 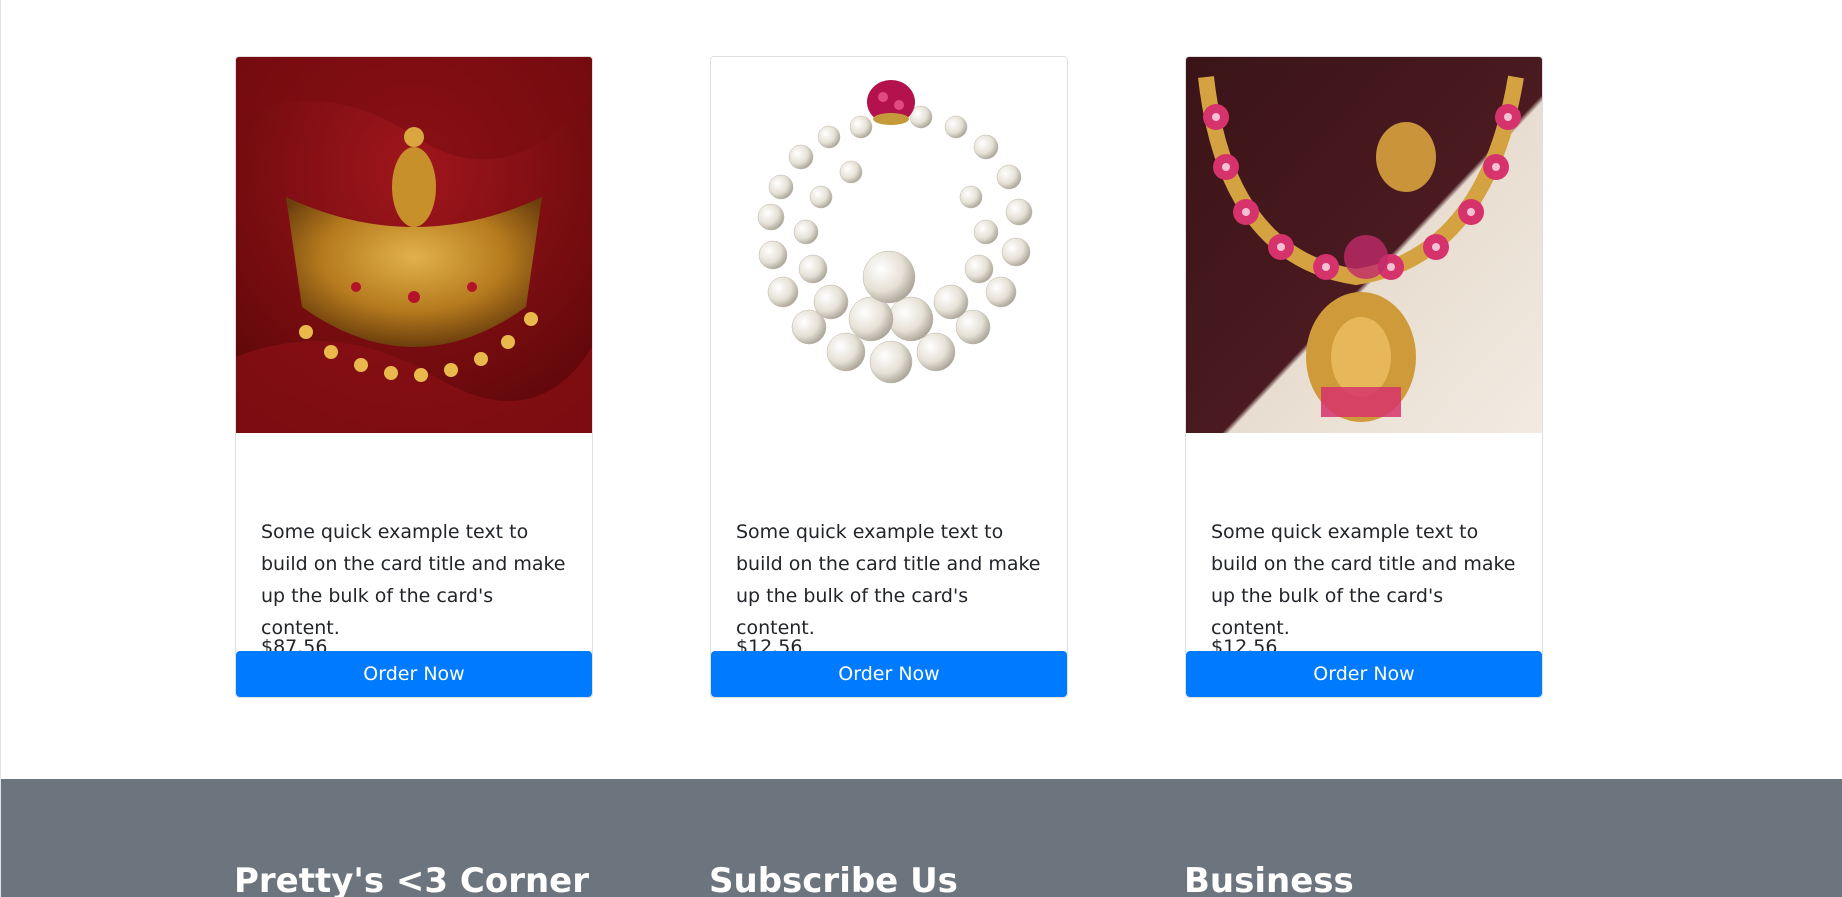 What do you see at coordinates (414, 245) in the screenshot?
I see `product-image-gold-necklace` at bounding box center [414, 245].